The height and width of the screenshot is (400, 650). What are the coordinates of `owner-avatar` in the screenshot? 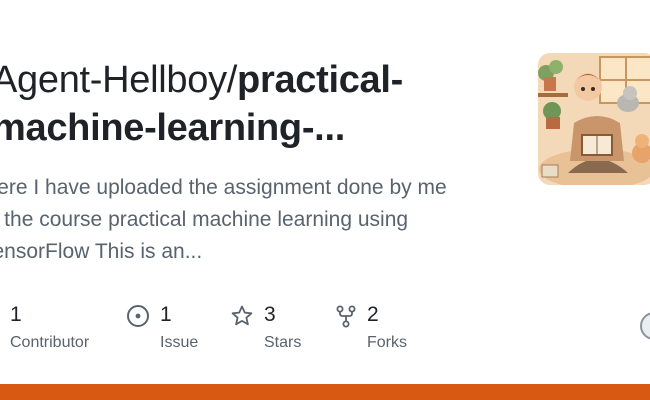 It's located at (594, 119).